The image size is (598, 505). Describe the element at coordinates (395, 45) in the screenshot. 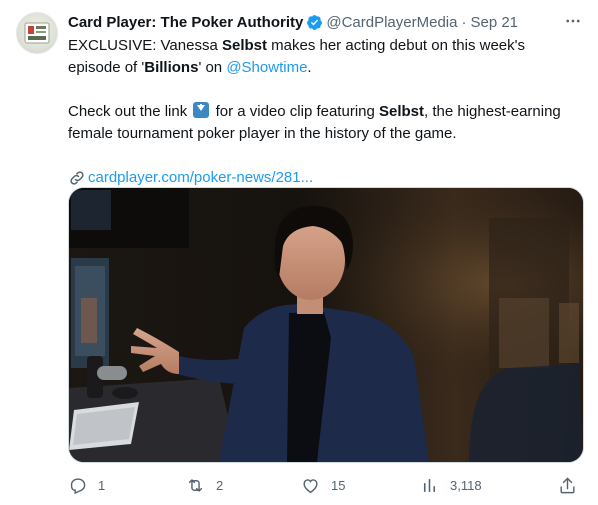

I see `text-fragment: makes her acting debut on this week's` at that location.